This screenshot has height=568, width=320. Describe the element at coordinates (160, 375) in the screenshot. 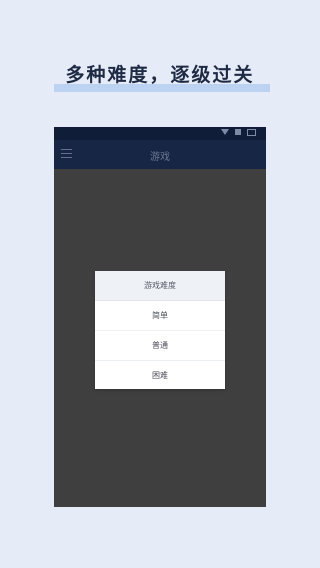

I see `difficulty-option-hard: 困难` at that location.